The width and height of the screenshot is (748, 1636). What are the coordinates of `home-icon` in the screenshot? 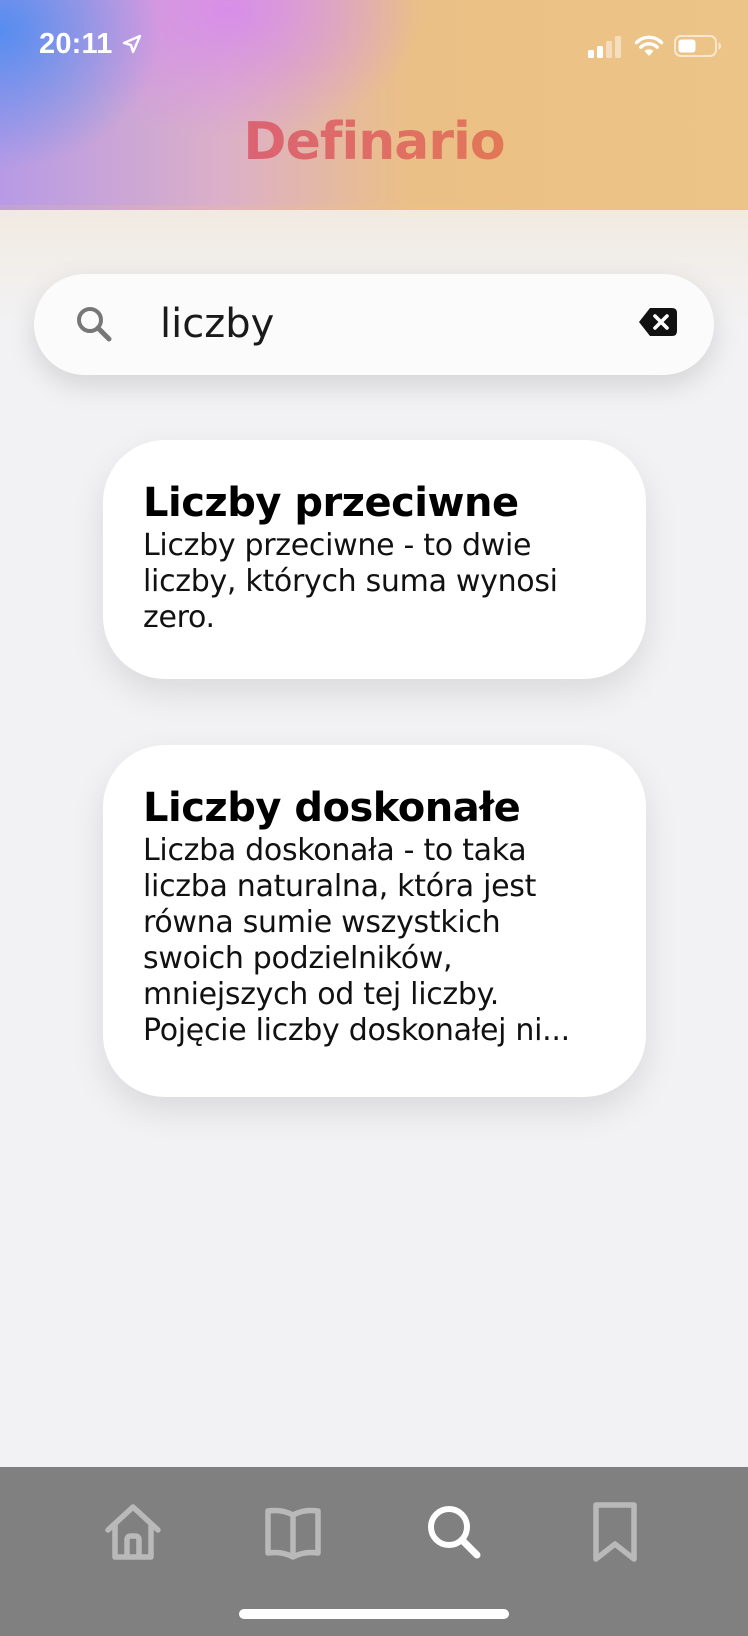 It's located at (133, 1532).